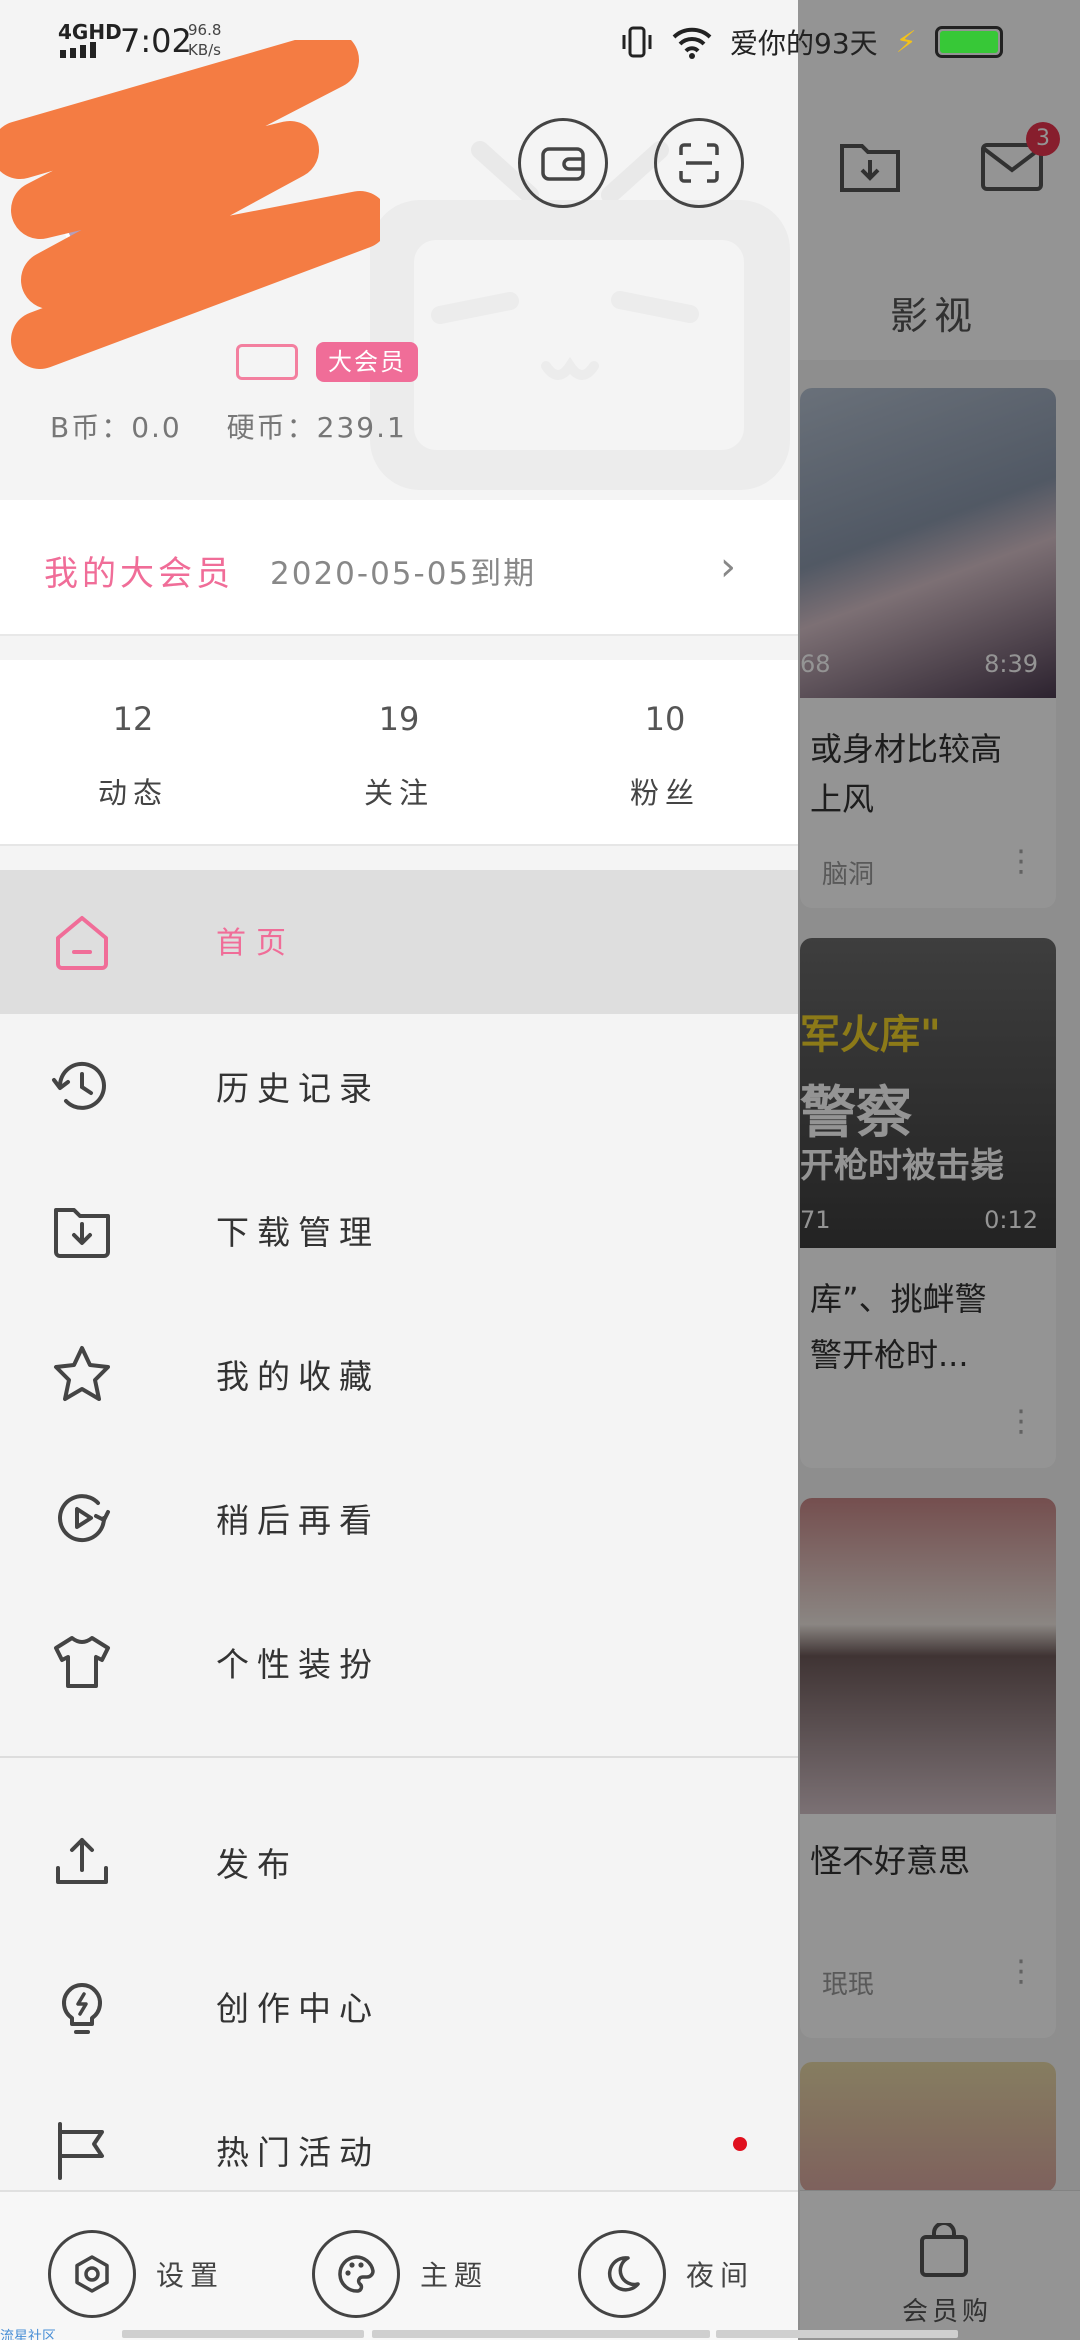 Image resolution: width=1080 pixels, height=2340 pixels. I want to click on stats-row: 12 动态 19 关注 10 粉丝, so click(399, 753).